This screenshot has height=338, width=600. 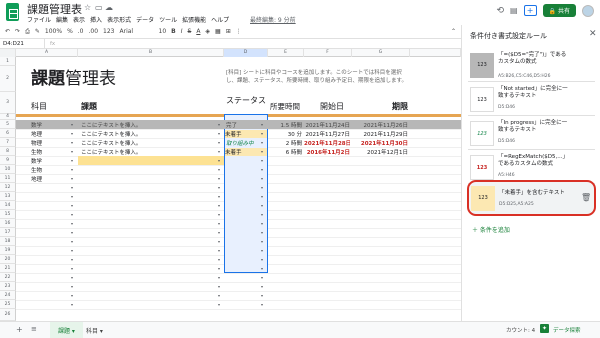 What do you see at coordinates (8, 223) in the screenshot?
I see `row-header: 16` at bounding box center [8, 223].